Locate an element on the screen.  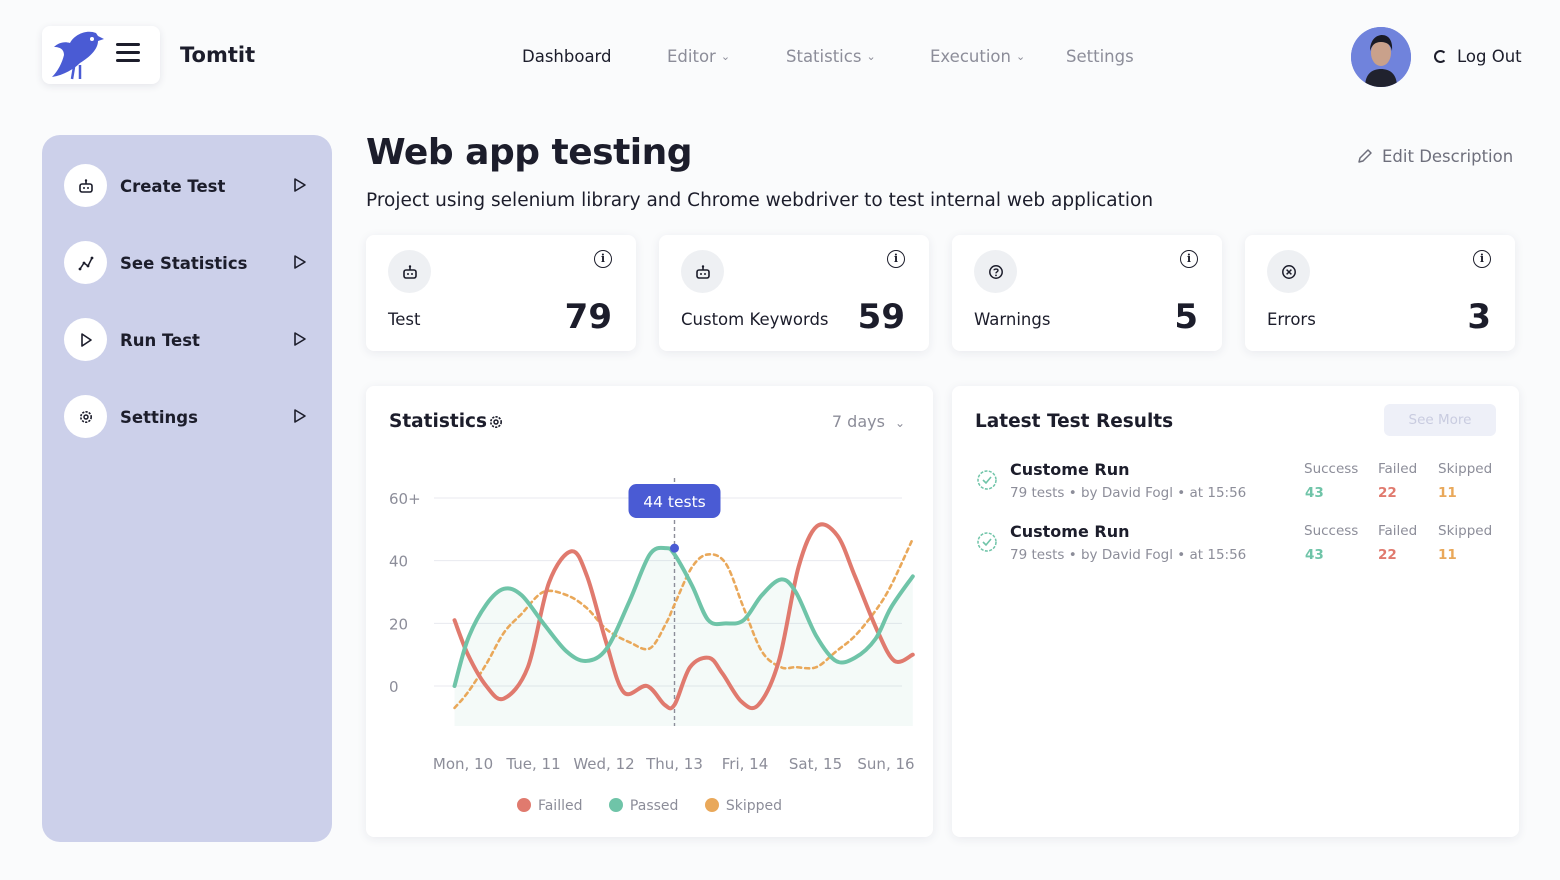
x-tick-label: Wed, 12 is located at coordinates (603, 764).